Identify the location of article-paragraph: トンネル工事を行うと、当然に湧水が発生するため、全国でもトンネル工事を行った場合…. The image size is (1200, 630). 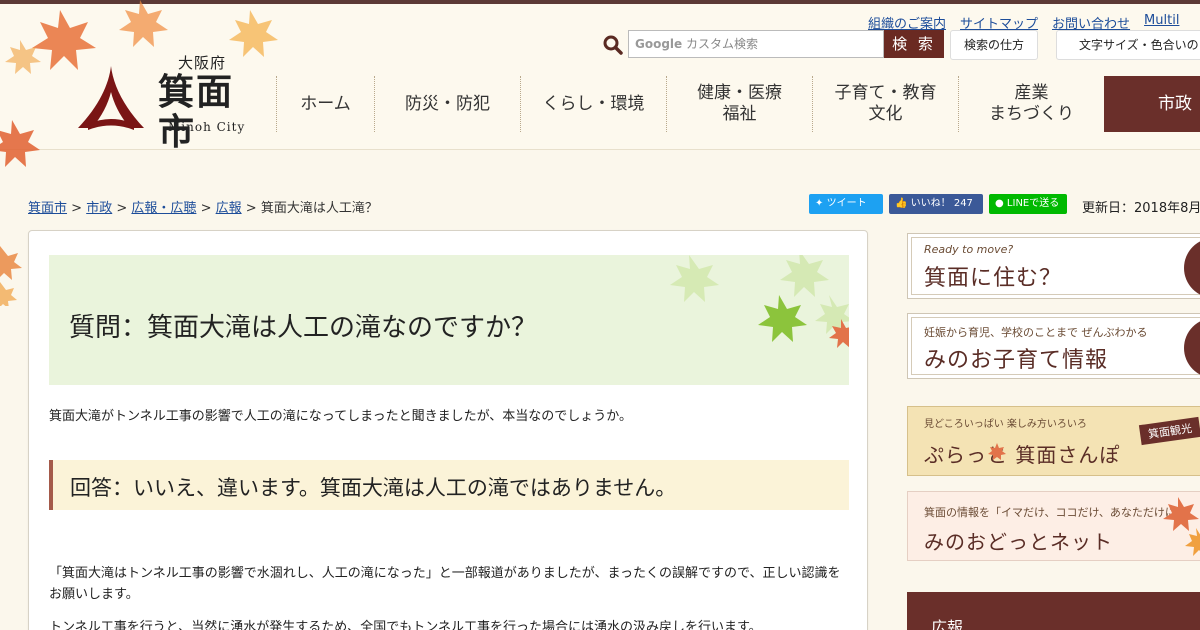
(405, 625).